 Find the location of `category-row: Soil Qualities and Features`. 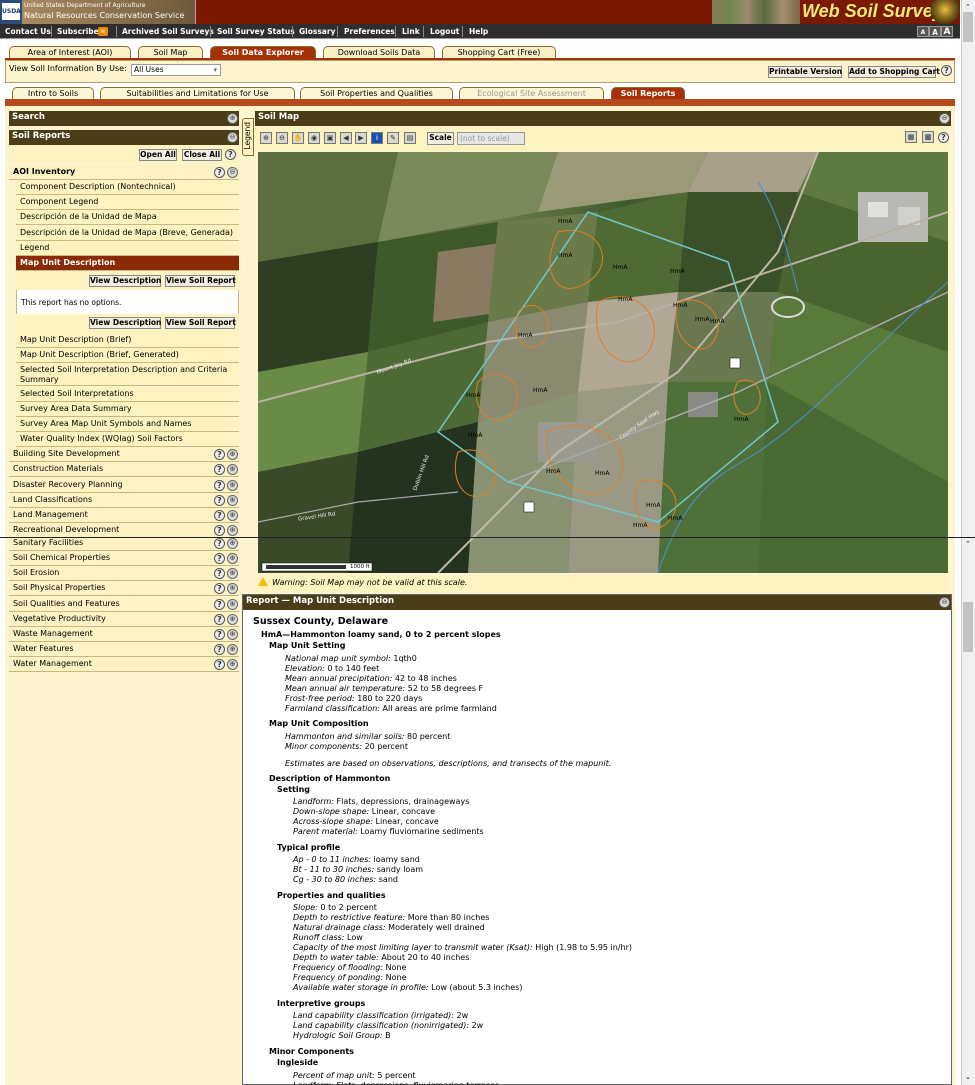

category-row: Soil Qualities and Features is located at coordinates (124, 604).